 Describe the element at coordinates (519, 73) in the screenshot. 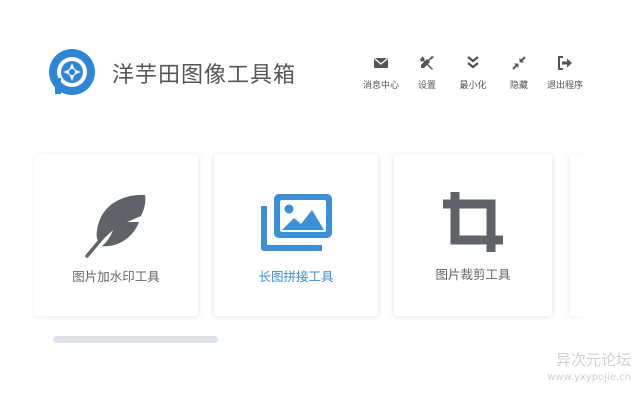

I see `hide-button: 隐藏` at that location.